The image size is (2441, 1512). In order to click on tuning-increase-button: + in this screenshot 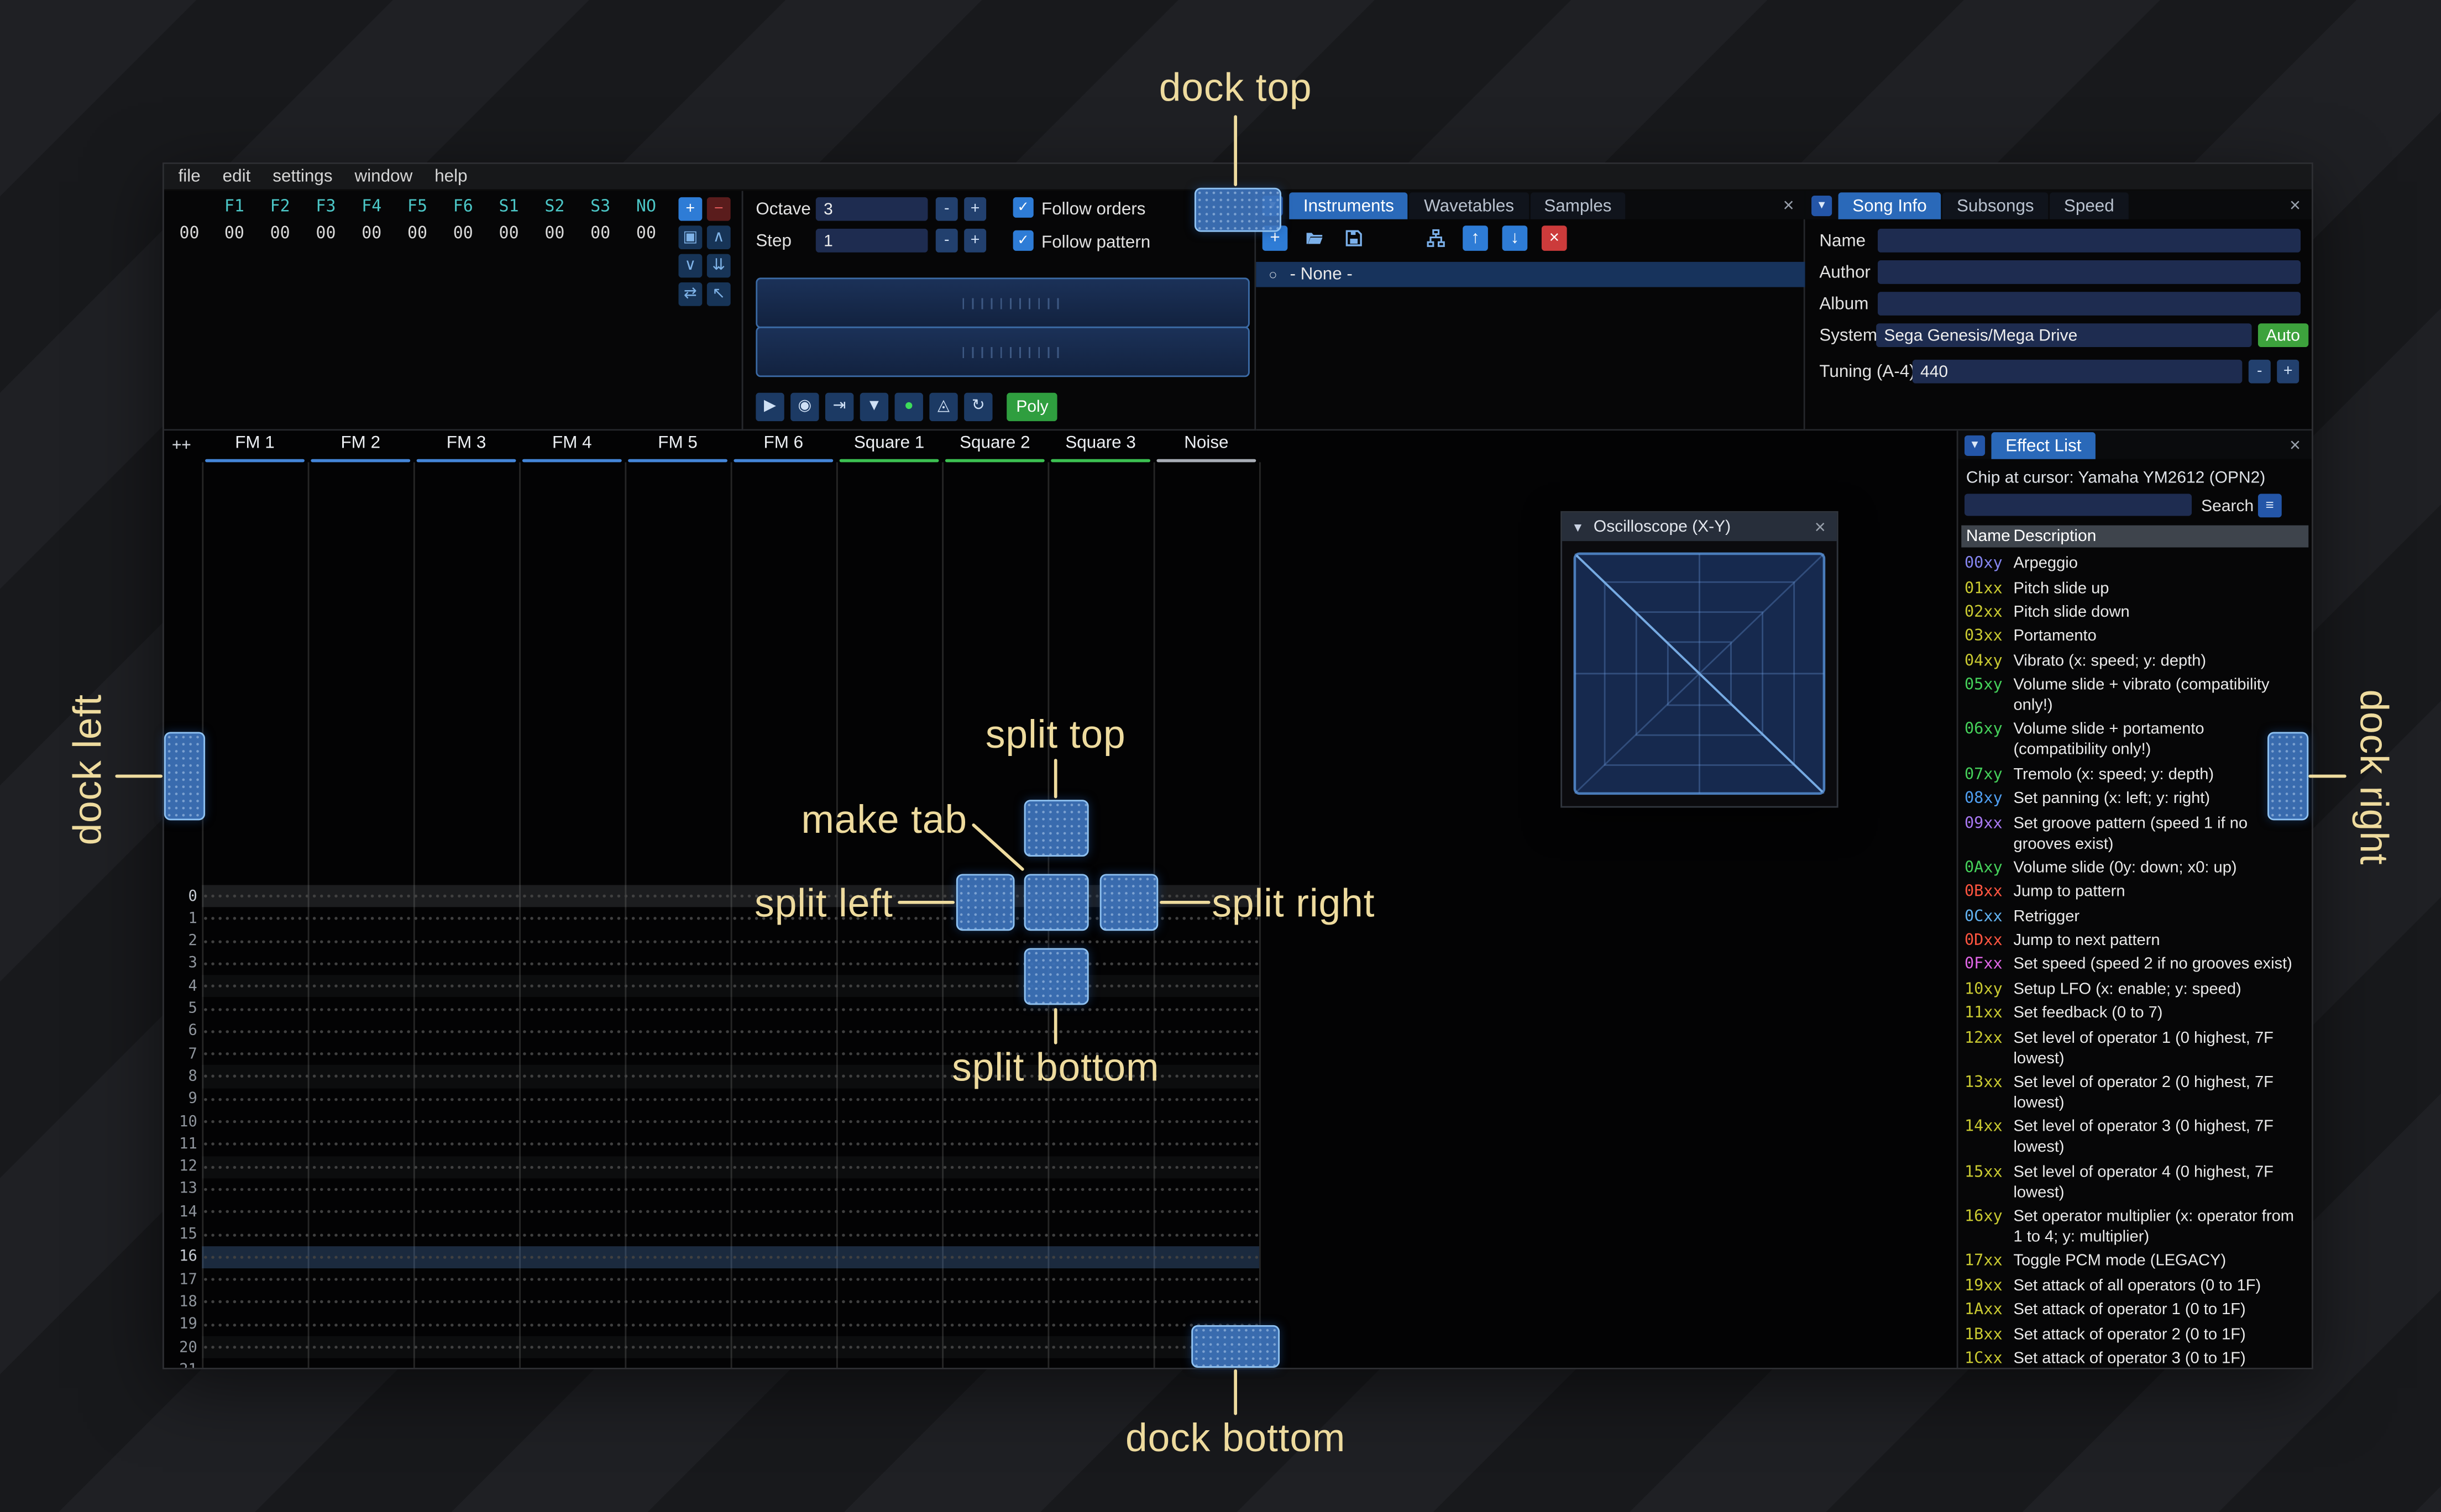, I will do `click(2288, 372)`.